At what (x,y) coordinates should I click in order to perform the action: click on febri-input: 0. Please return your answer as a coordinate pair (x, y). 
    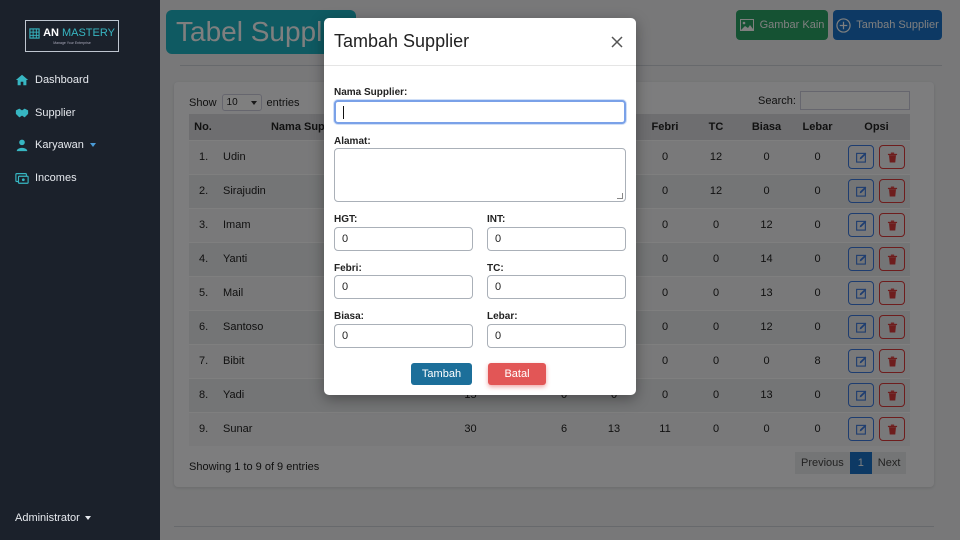
    Looking at the image, I should click on (403, 287).